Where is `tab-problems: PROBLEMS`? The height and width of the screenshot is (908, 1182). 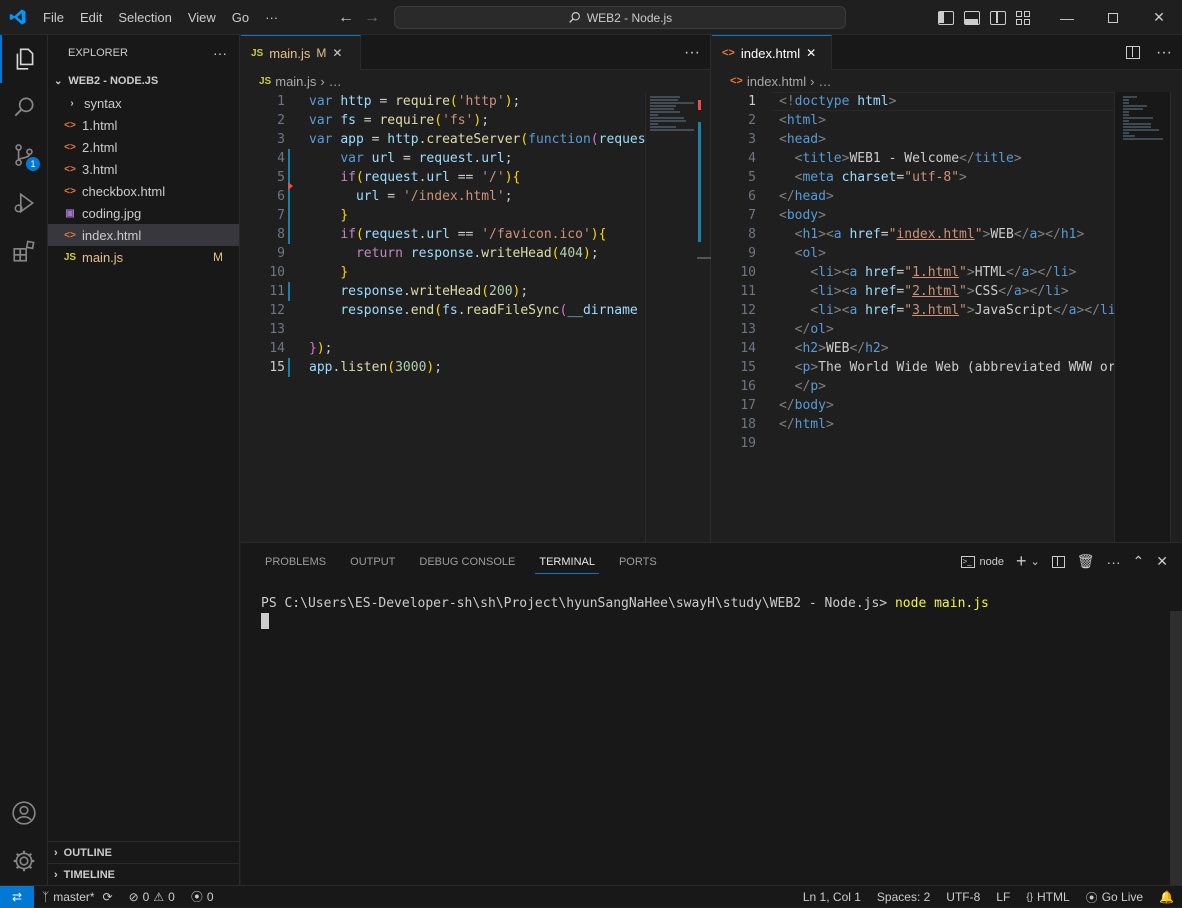 tab-problems: PROBLEMS is located at coordinates (295, 561).